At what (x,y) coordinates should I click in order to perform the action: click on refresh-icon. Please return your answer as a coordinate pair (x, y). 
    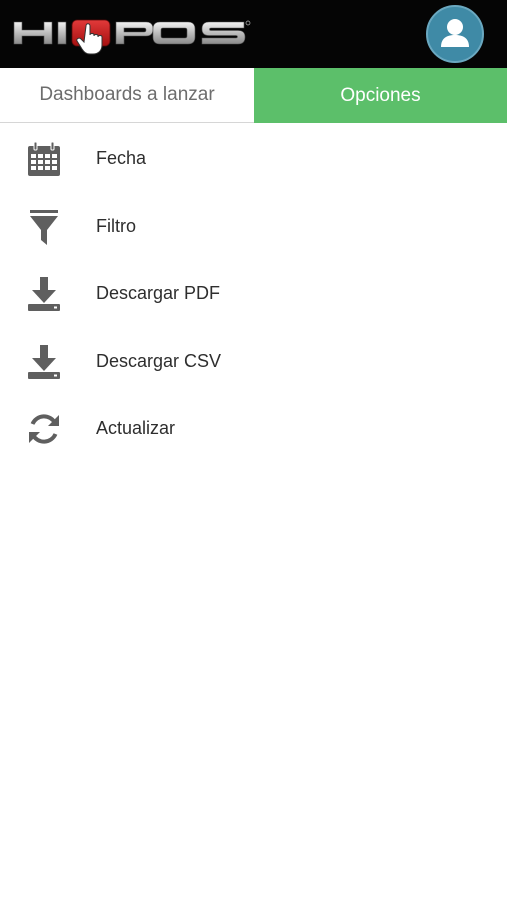
    Looking at the image, I should click on (44, 429).